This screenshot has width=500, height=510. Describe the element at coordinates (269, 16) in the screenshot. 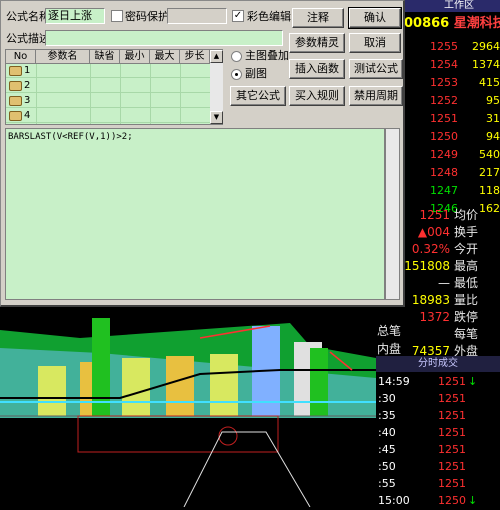

I see `color-edit-label: 彩色编辑` at that location.